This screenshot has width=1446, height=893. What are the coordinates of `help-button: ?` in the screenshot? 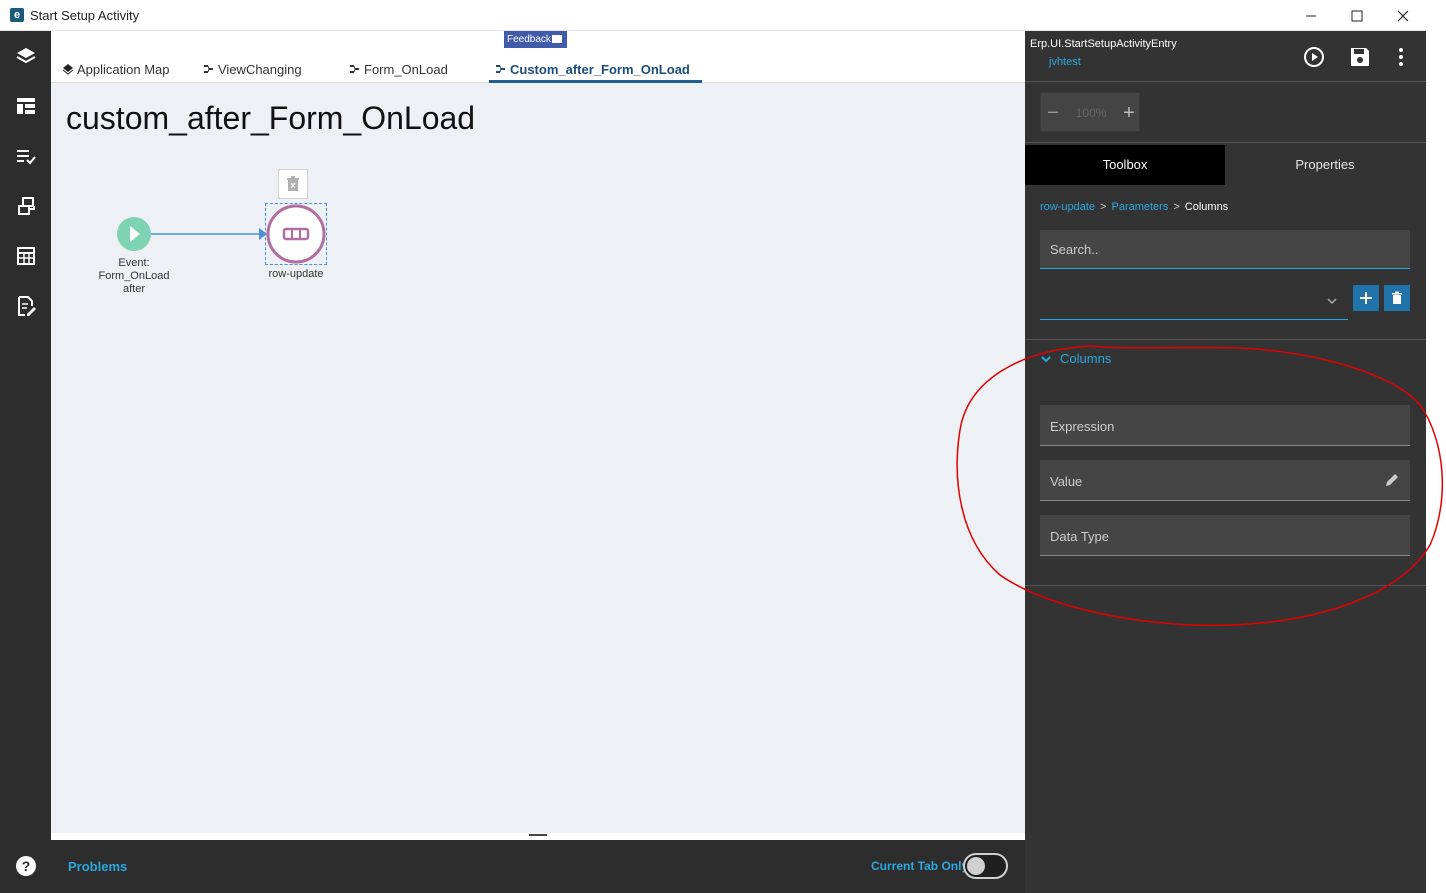 It's located at (26, 866).